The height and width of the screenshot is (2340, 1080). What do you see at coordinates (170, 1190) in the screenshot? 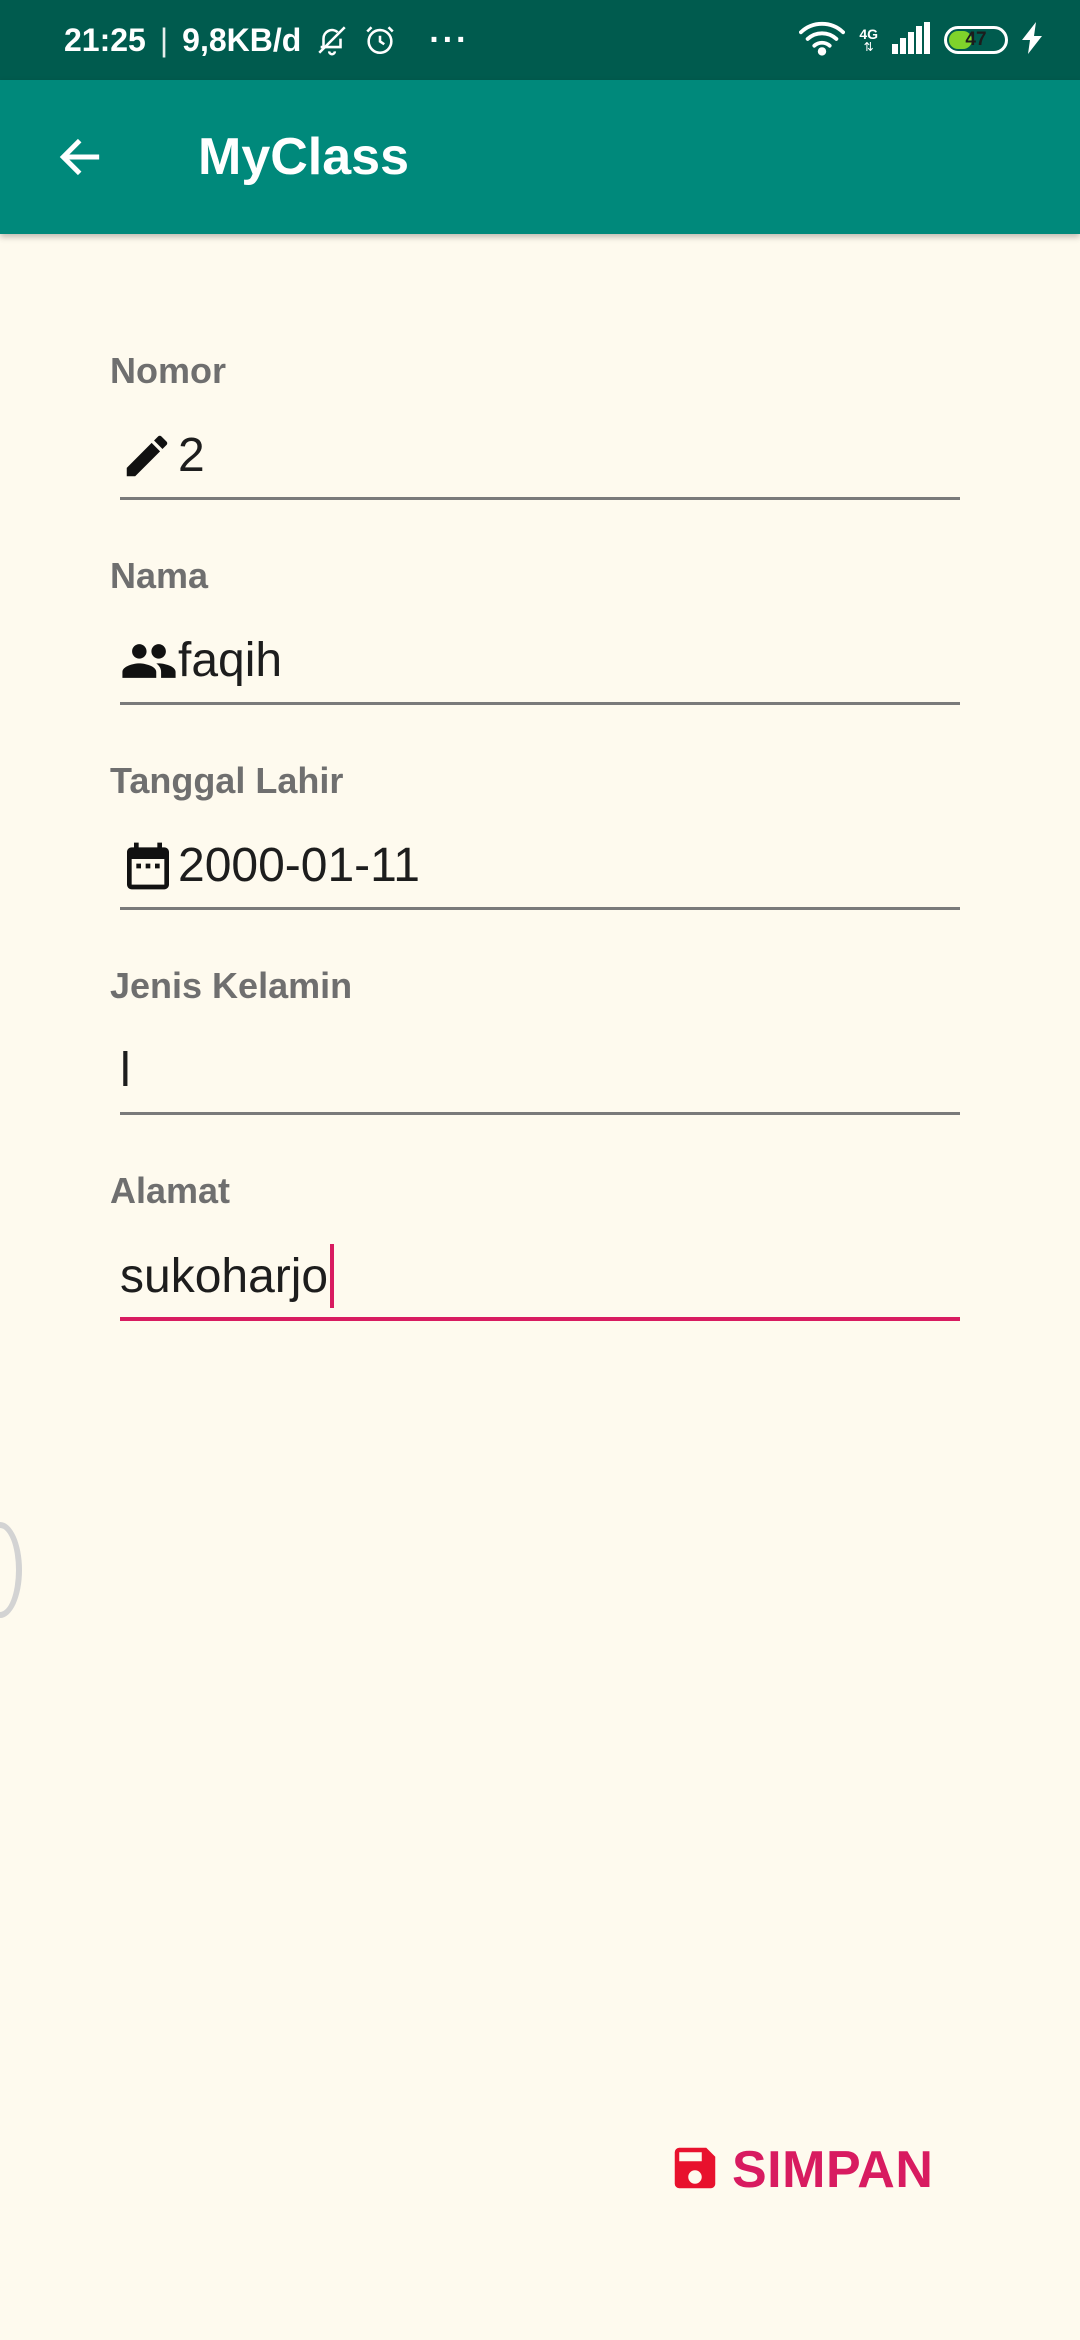
I see `alamat-label: Alamat` at bounding box center [170, 1190].